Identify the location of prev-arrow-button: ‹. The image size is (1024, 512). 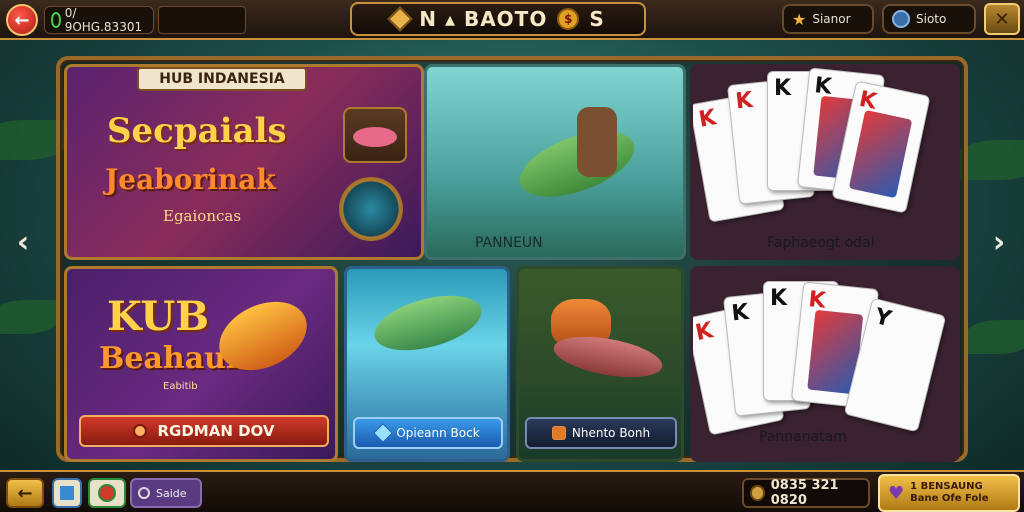
(23, 242).